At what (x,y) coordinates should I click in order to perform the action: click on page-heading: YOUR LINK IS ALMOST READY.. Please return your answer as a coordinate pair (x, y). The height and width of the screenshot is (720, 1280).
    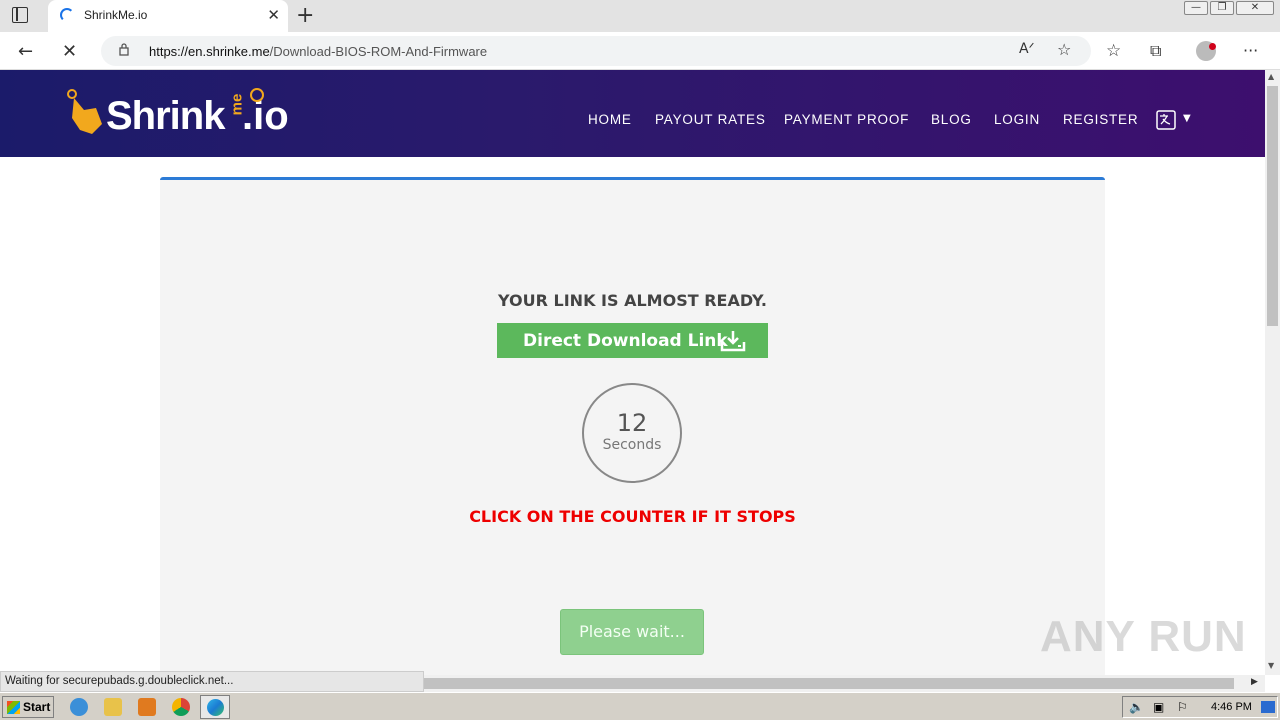
    Looking at the image, I should click on (632, 300).